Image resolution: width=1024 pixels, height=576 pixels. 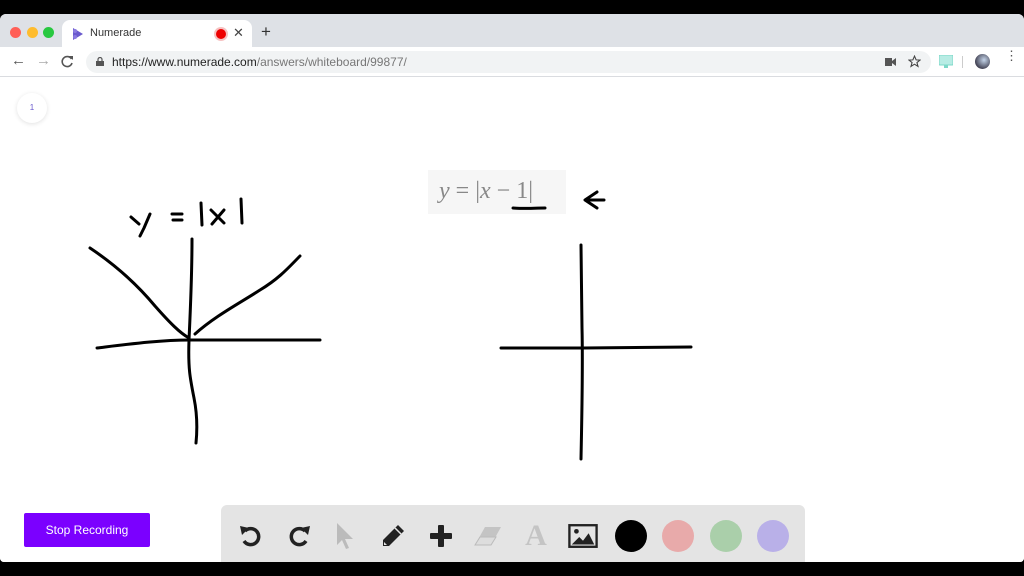 I want to click on profile-avatar, so click(x=982, y=61).